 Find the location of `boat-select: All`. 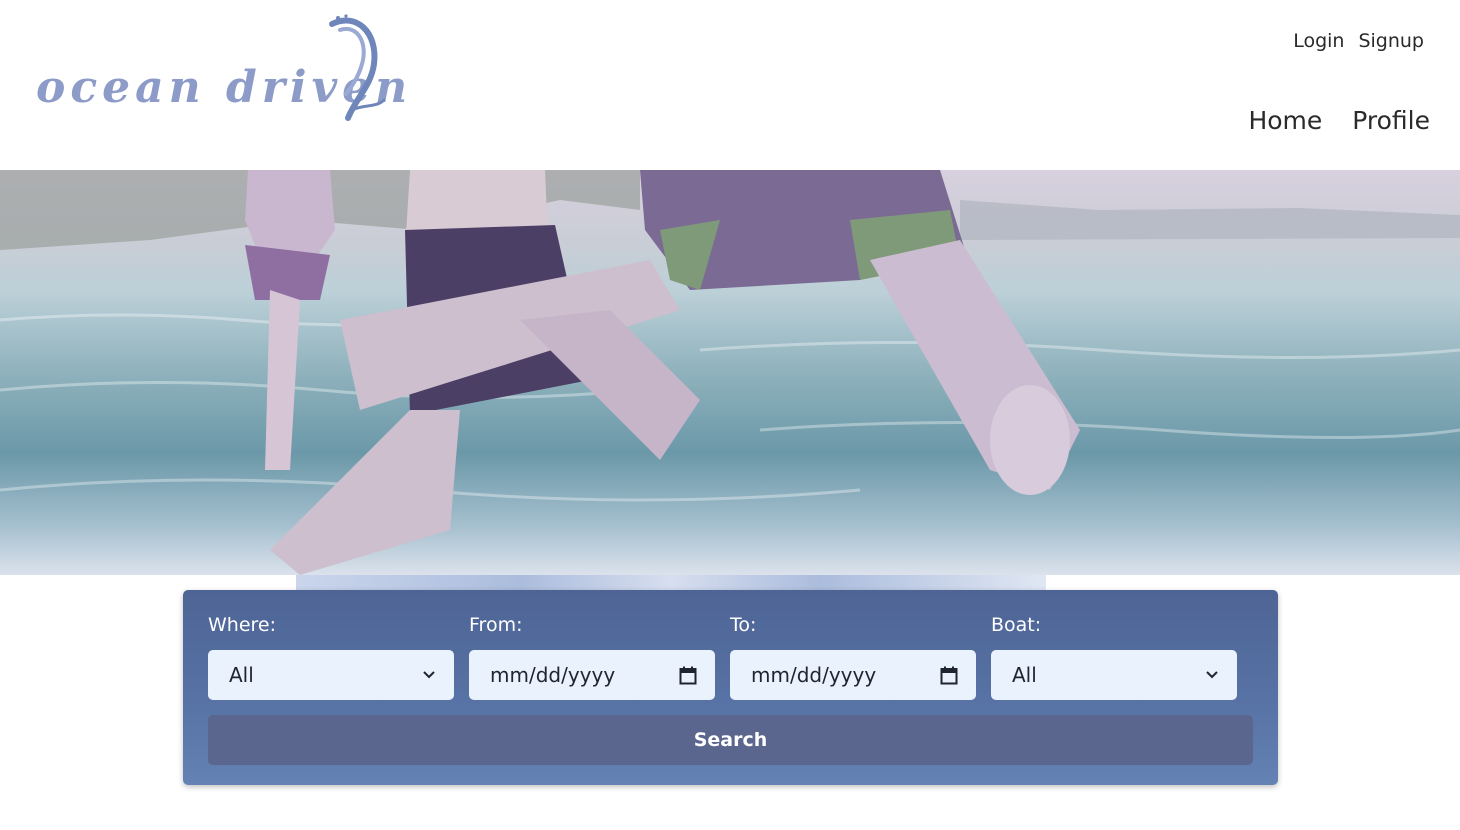

boat-select: All is located at coordinates (1114, 675).